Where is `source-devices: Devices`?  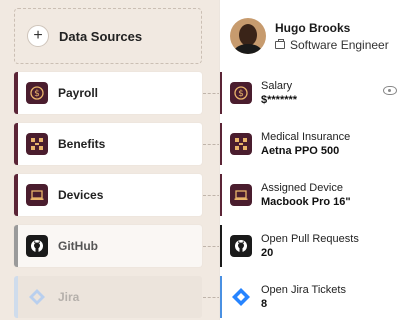 source-devices: Devices is located at coordinates (108, 195).